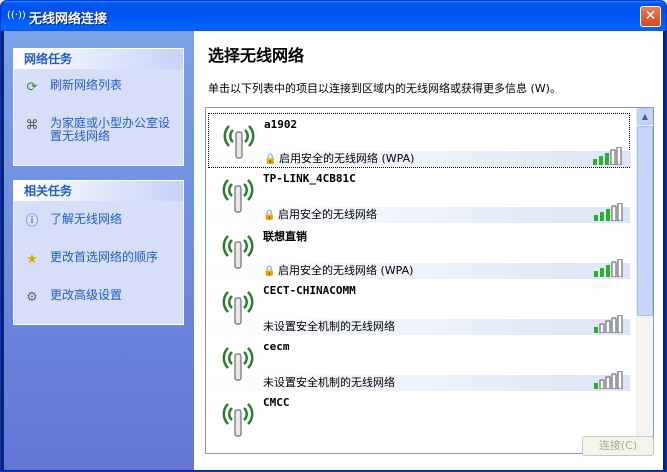 The height and width of the screenshot is (472, 667). I want to click on window-title: 无线网络连接, so click(68, 19).